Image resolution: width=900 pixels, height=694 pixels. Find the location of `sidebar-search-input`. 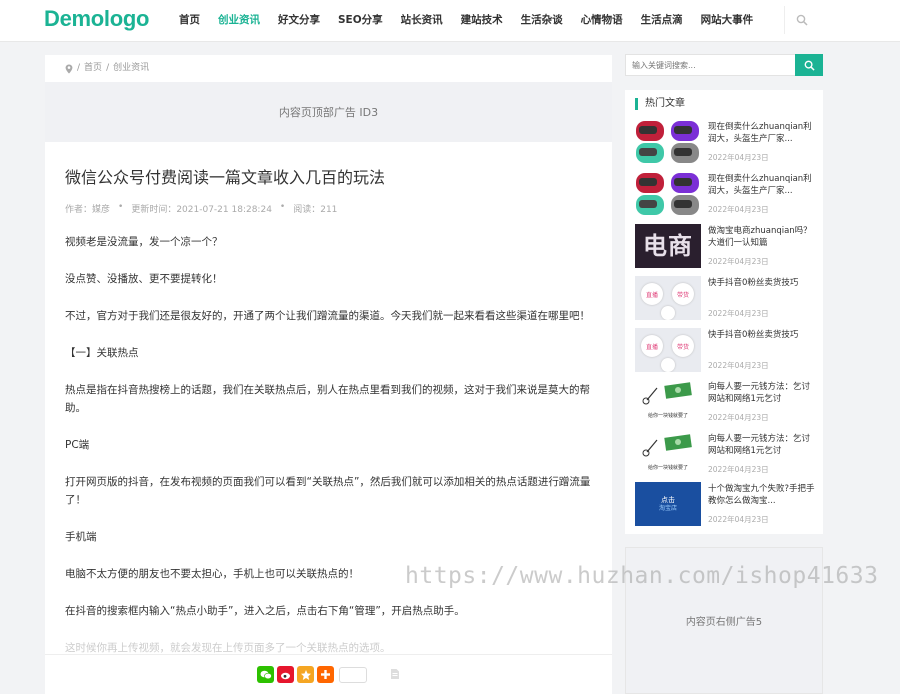

sidebar-search-input is located at coordinates (710, 65).